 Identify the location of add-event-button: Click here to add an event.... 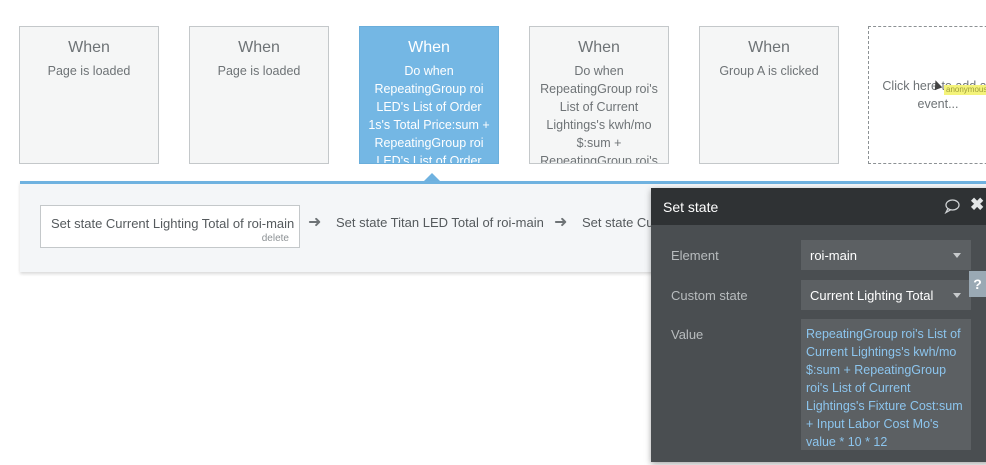
(927, 95).